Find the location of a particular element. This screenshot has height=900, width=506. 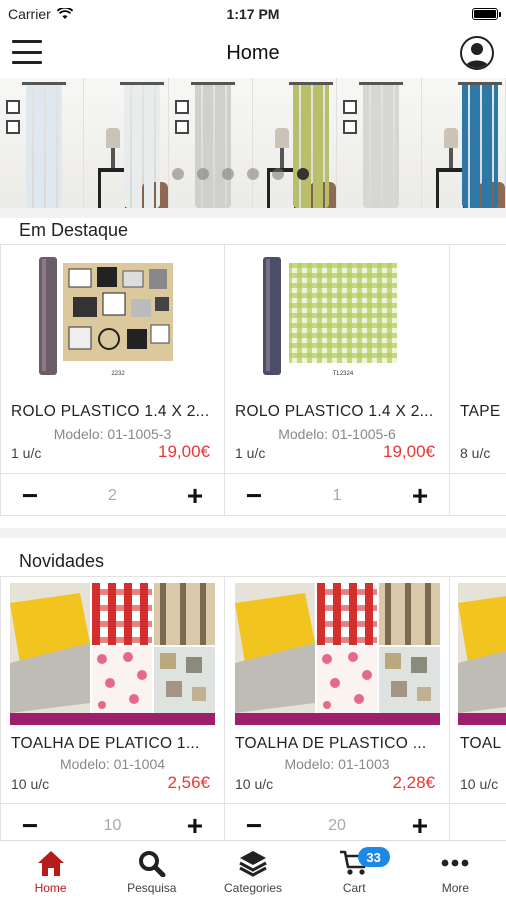

product-model: Modelo: 01-1003 is located at coordinates (337, 764).